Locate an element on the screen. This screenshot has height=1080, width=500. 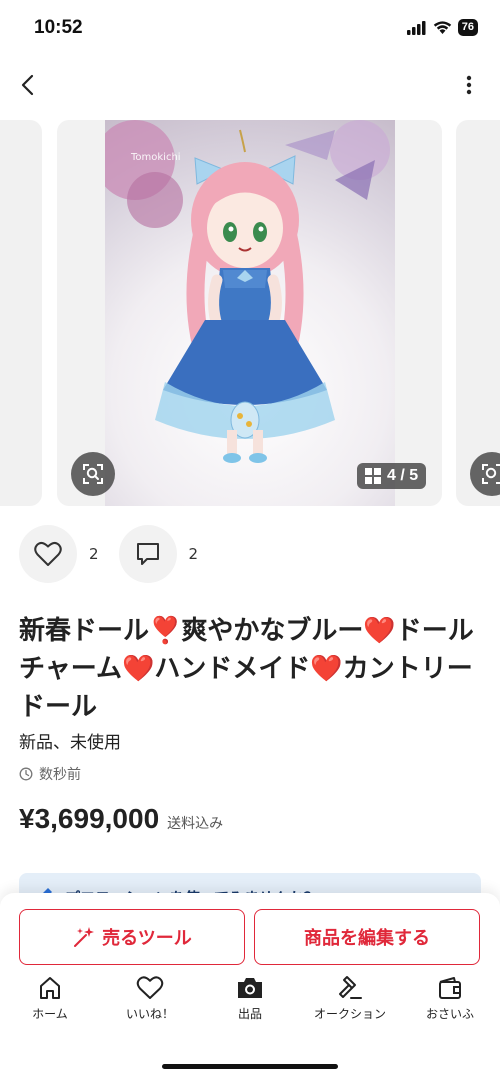
chevron-left-icon is located at coordinates (27, 85).